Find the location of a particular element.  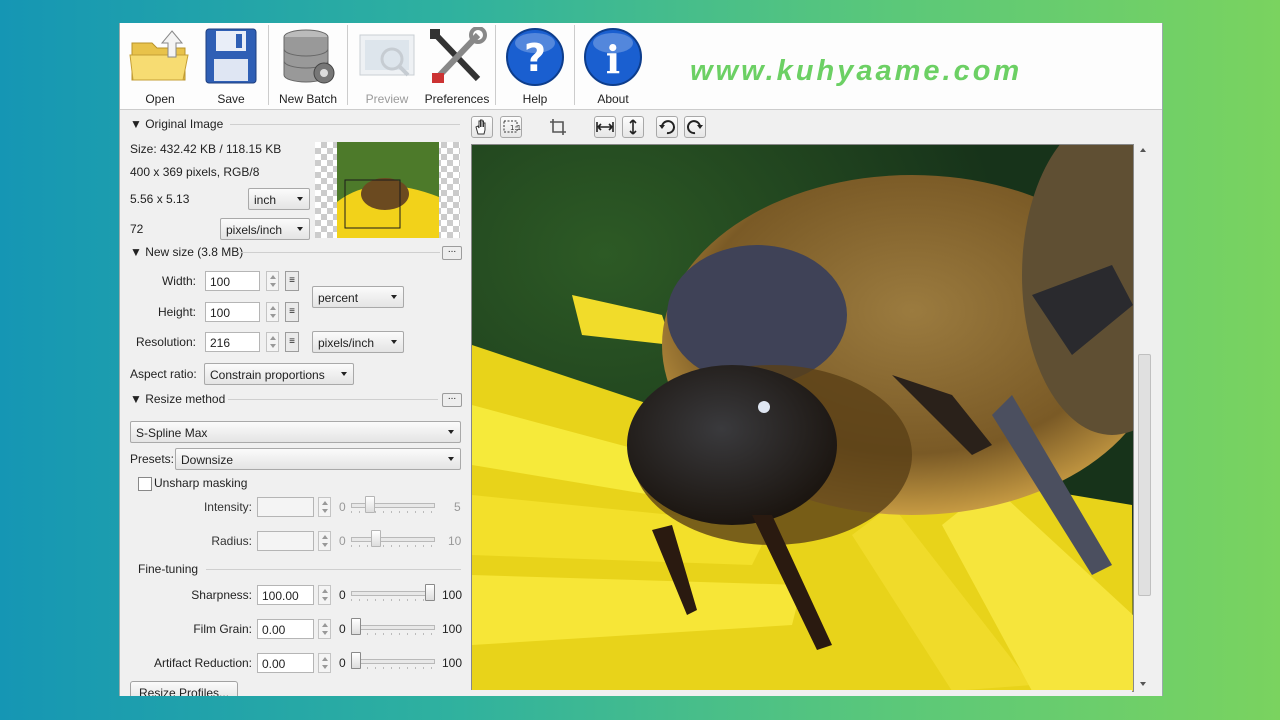

rotate-left-button is located at coordinates (667, 127).